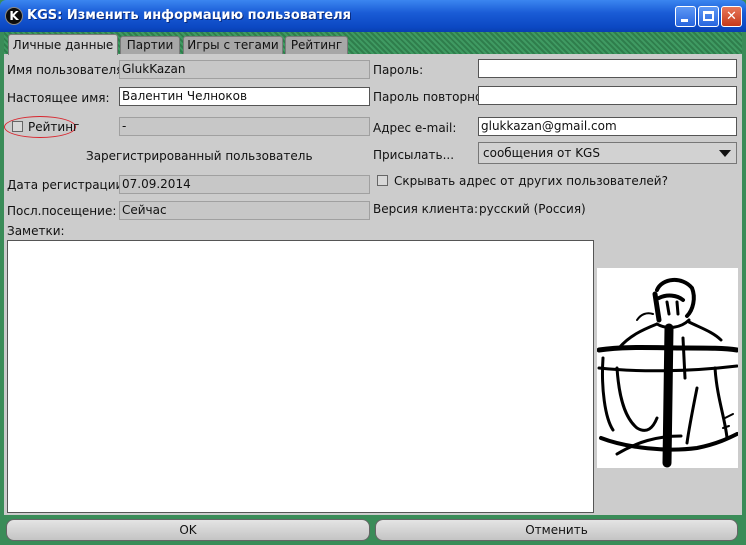 The width and height of the screenshot is (746, 545). Describe the element at coordinates (244, 96) in the screenshot. I see `realname-input: Валентин Челноков` at that location.